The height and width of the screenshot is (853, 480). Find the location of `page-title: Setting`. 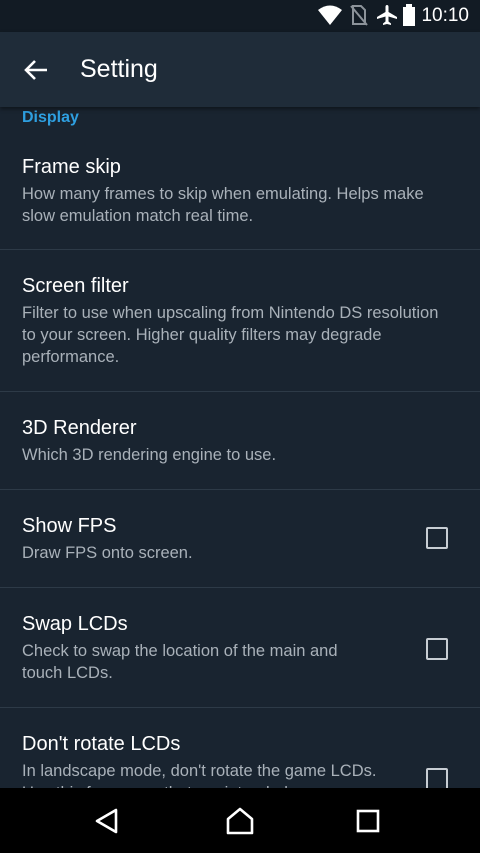

page-title: Setting is located at coordinates (119, 69).